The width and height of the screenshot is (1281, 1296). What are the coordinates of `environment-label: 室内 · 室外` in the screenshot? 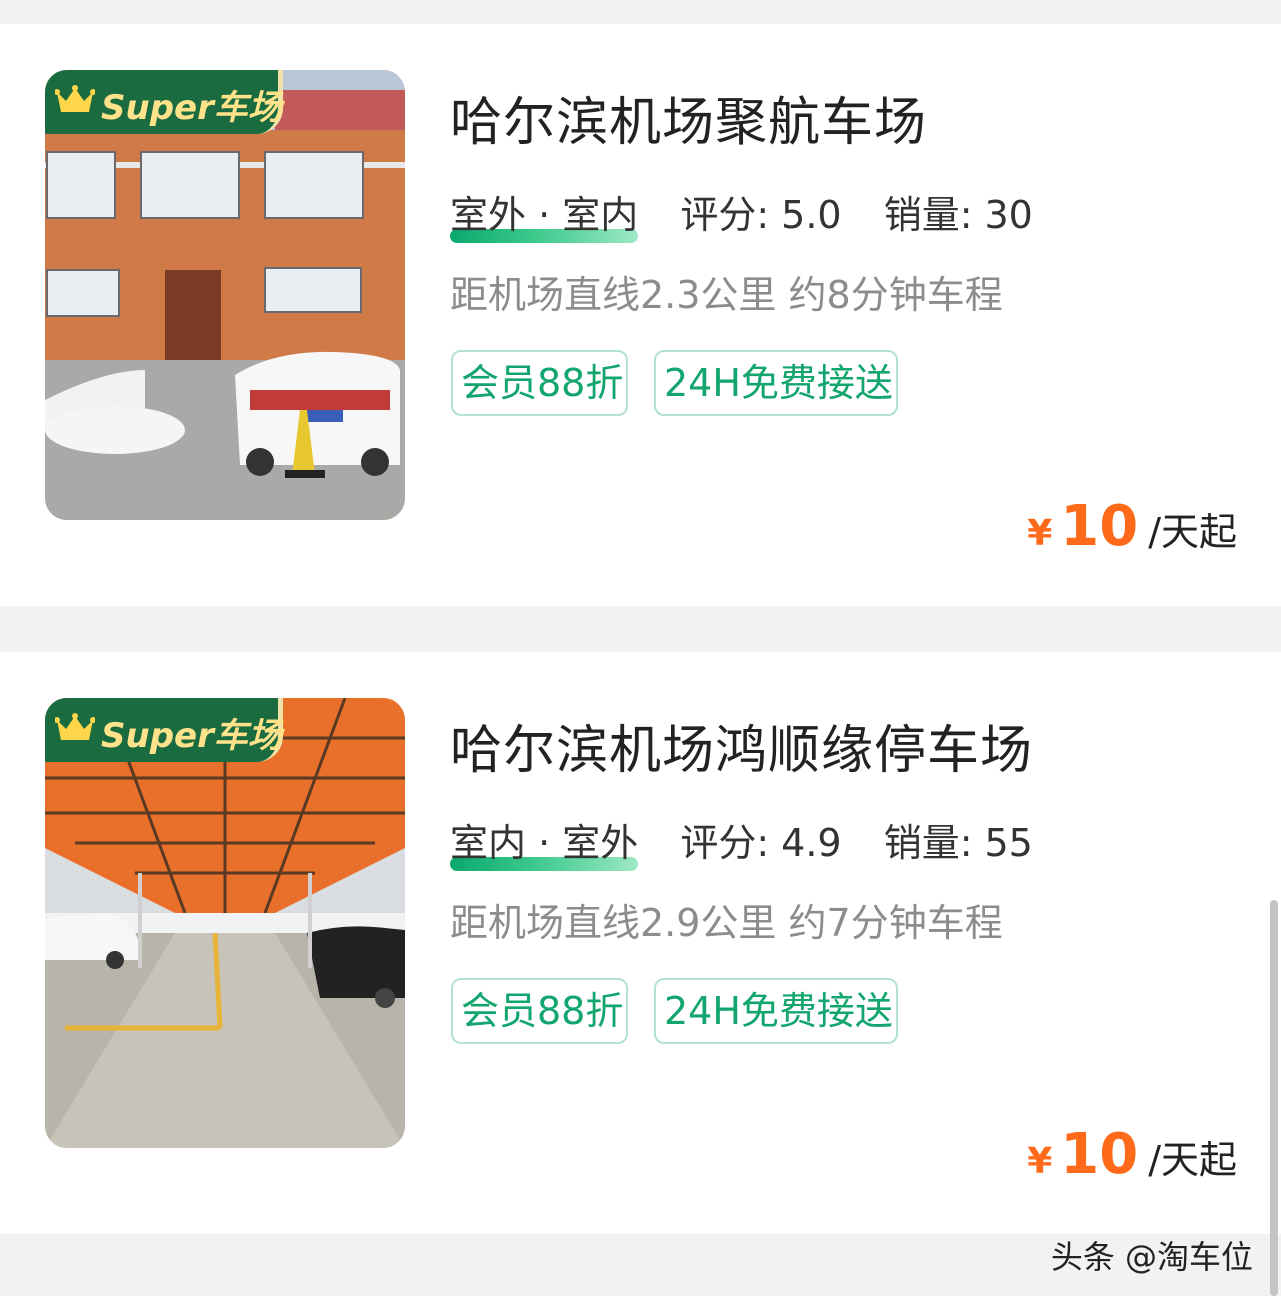 It's located at (544, 841).